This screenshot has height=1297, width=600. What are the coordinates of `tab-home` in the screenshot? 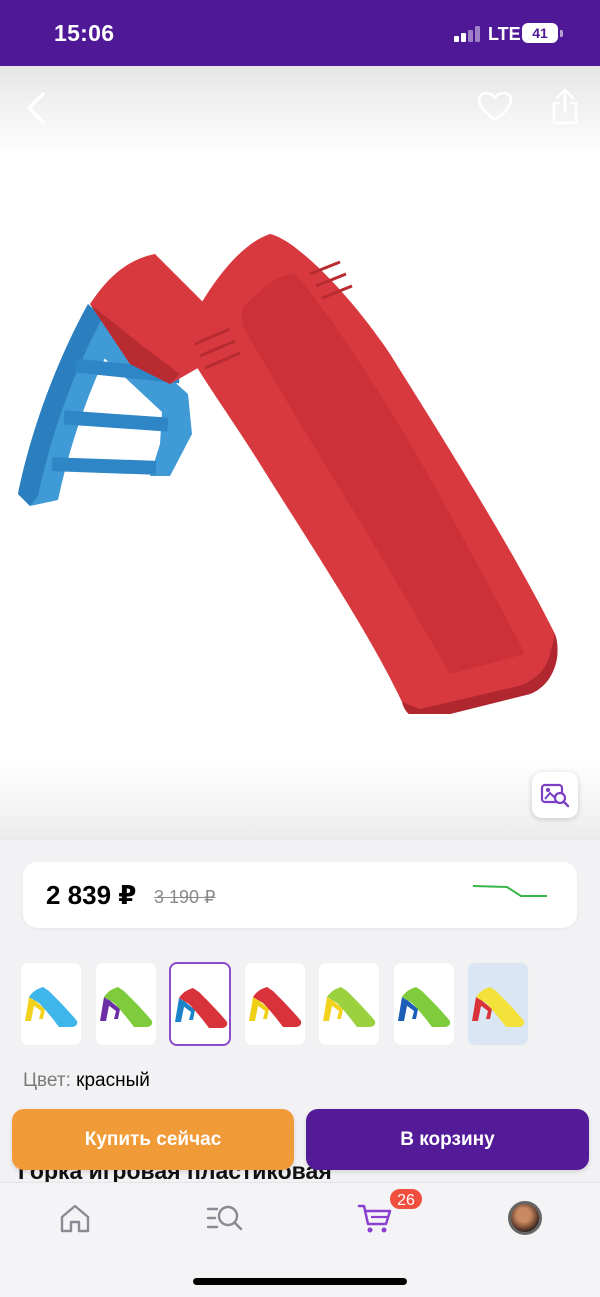 It's located at (75, 1218).